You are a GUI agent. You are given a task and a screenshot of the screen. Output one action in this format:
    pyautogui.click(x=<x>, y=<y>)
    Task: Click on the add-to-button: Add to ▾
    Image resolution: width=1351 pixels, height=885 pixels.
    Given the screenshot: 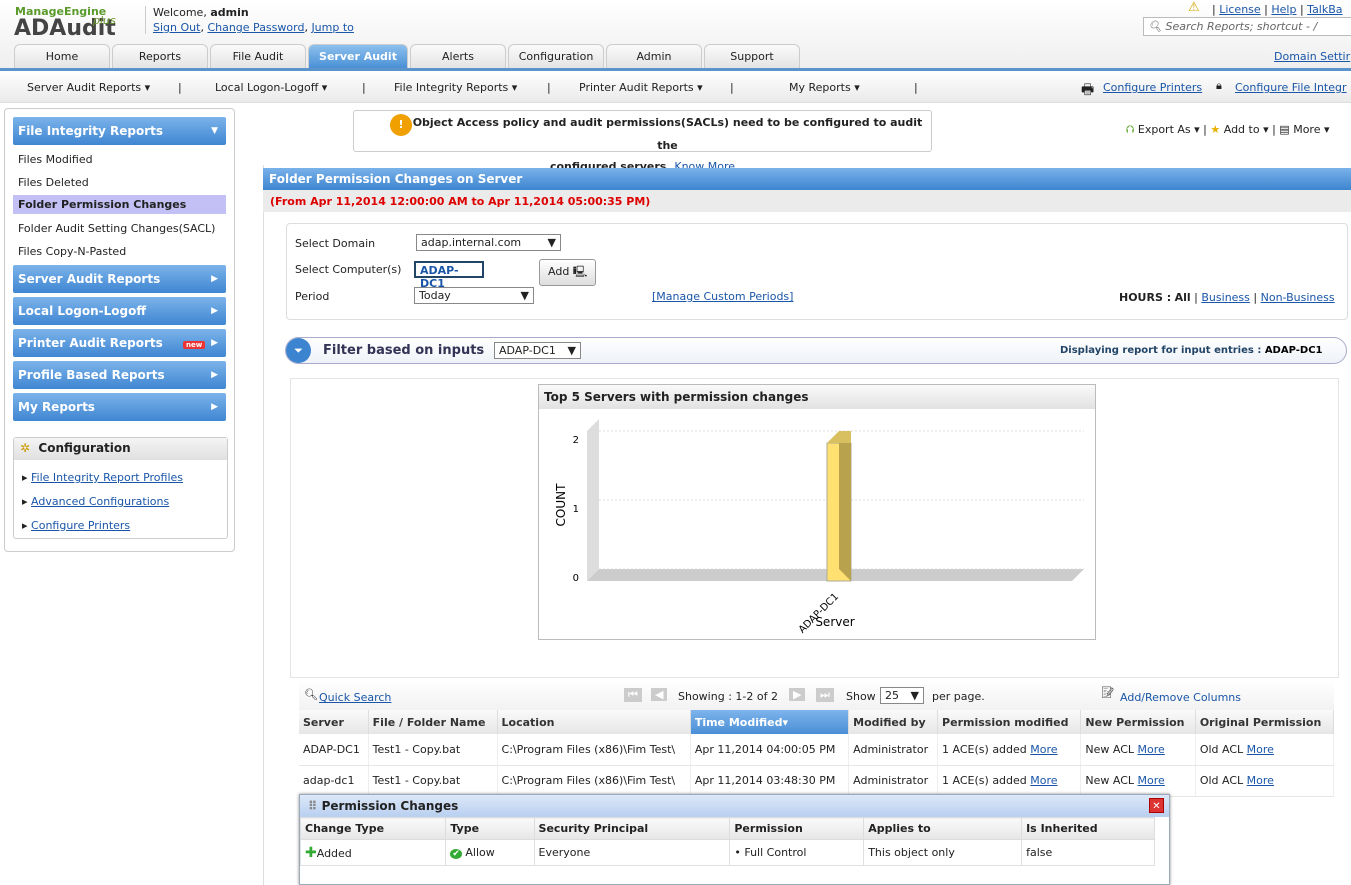 What is the action you would take?
    pyautogui.click(x=1246, y=129)
    